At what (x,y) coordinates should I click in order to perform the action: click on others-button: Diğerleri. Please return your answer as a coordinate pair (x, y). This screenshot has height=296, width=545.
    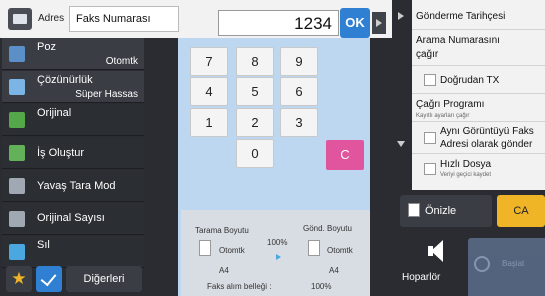
    Looking at the image, I should click on (104, 279).